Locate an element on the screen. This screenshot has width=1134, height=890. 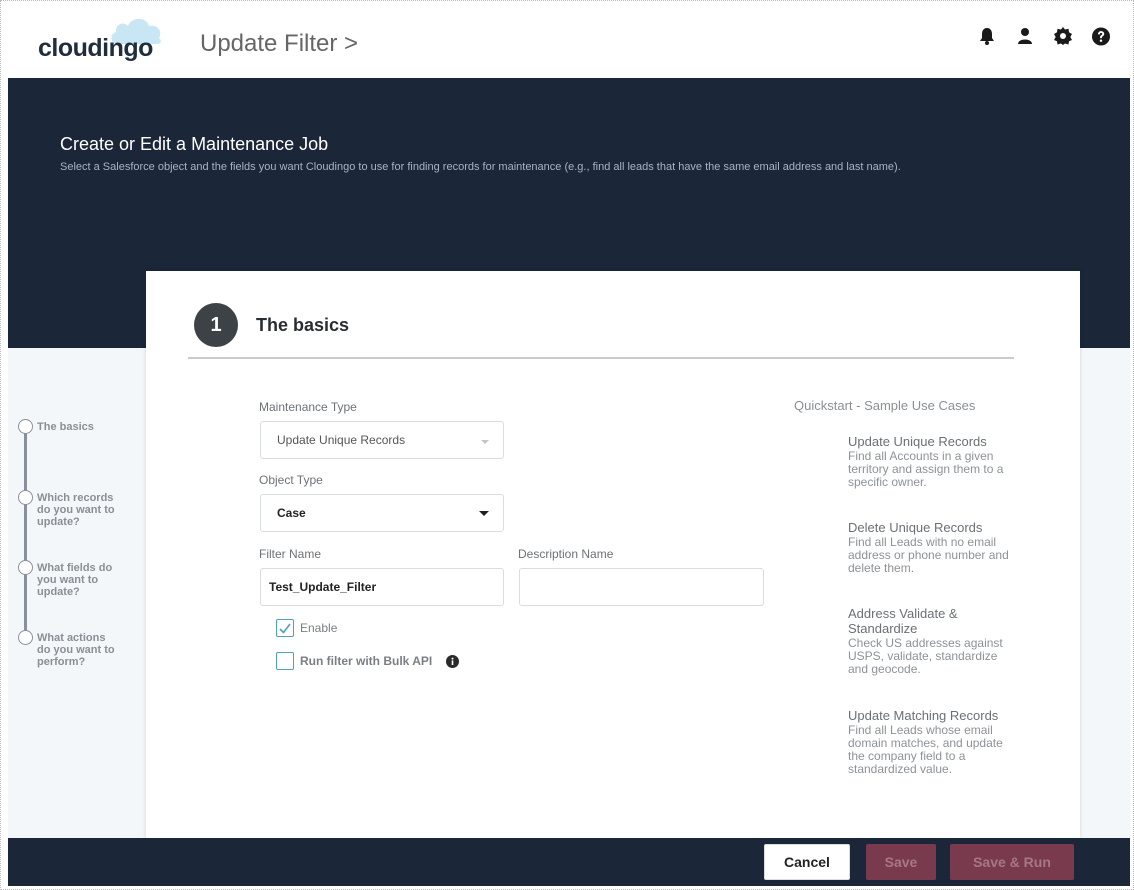
stepper-line is located at coordinates (25, 531).